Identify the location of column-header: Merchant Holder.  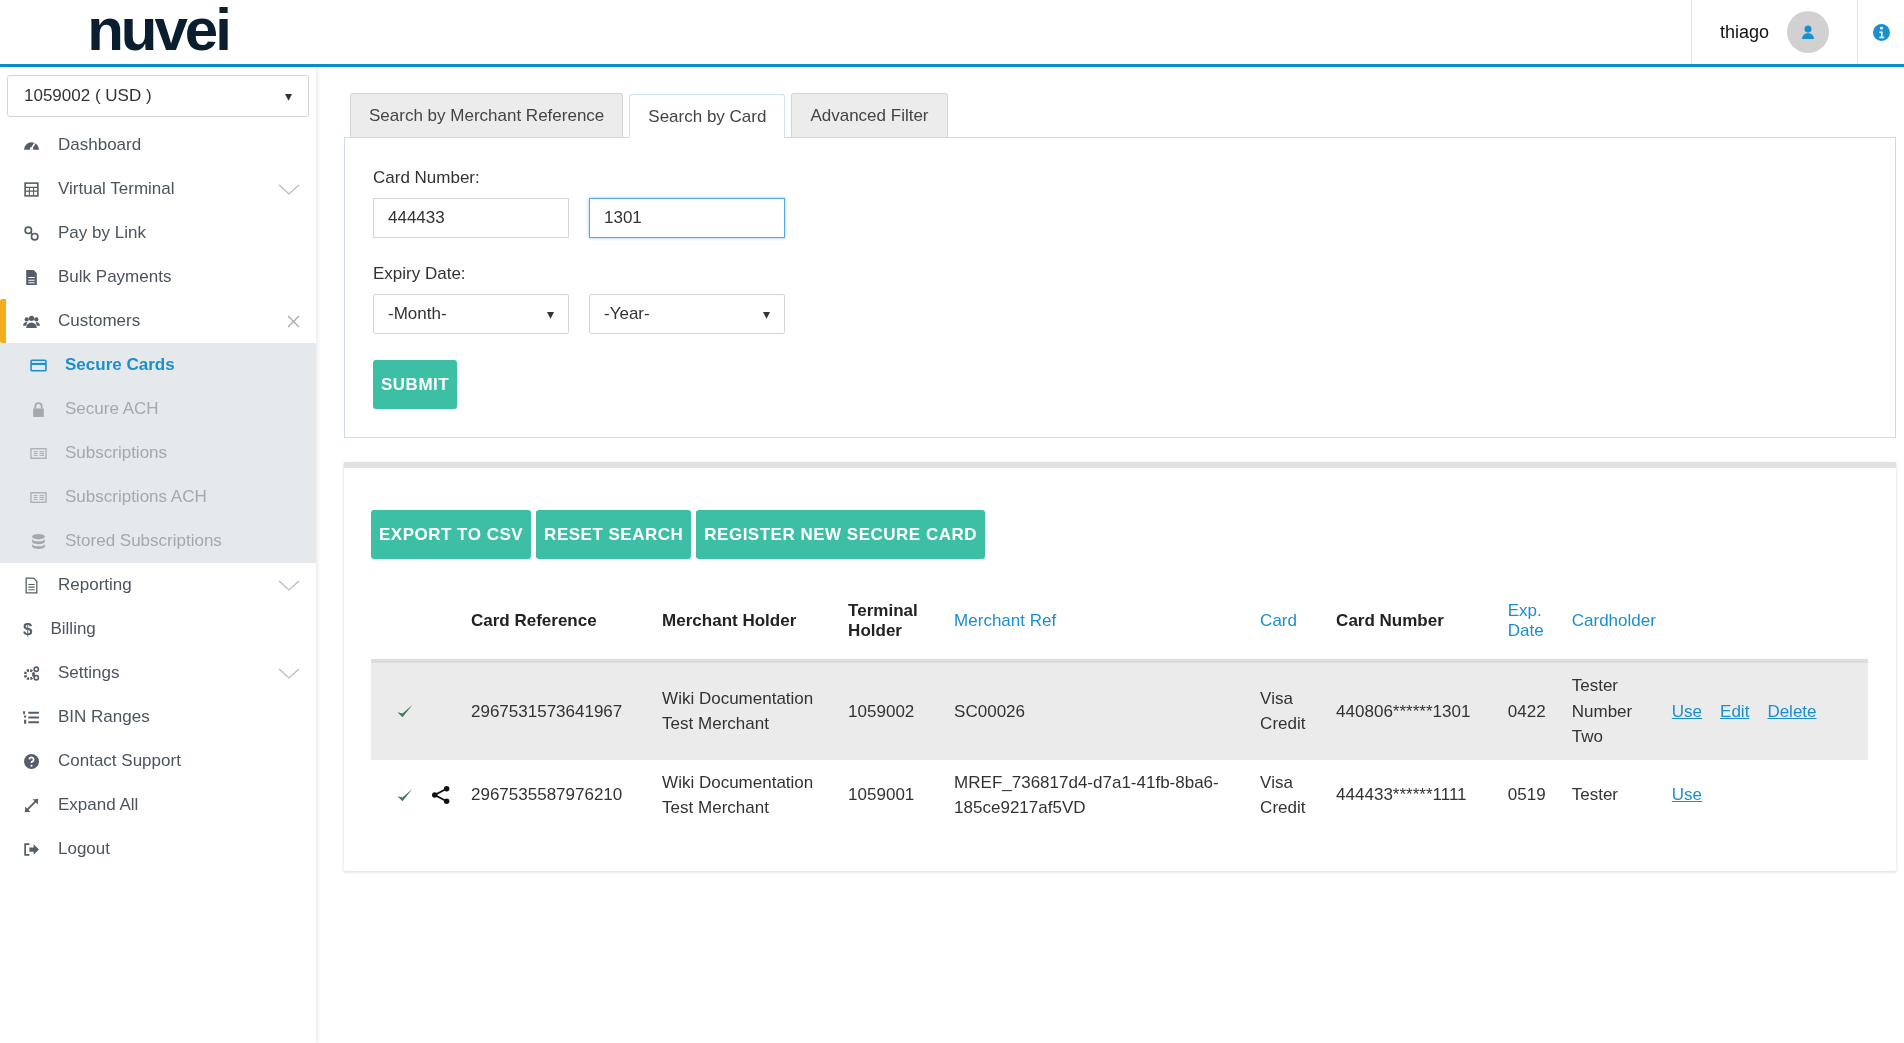
(729, 621).